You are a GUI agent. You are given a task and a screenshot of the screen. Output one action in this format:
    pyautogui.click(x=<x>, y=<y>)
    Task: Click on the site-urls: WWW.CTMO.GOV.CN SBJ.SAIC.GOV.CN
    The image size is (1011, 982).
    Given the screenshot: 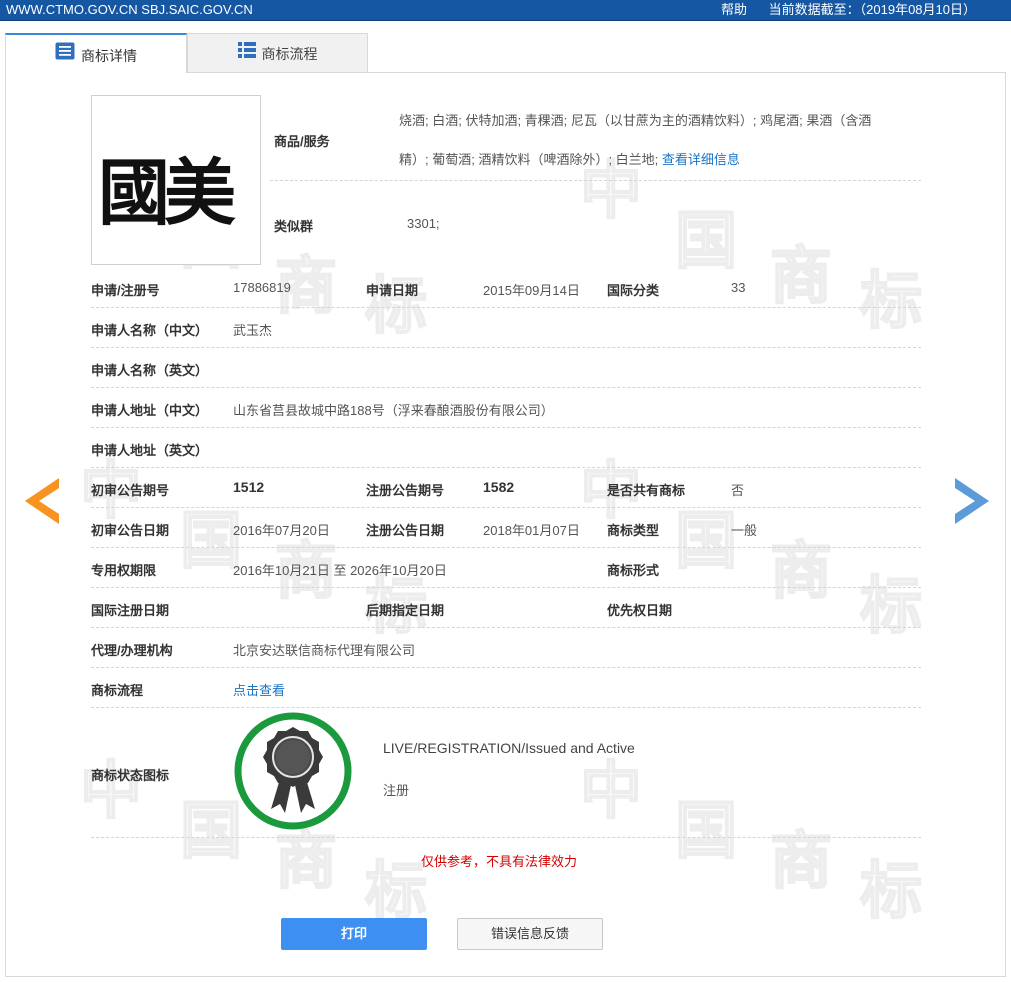 What is the action you would take?
    pyautogui.click(x=129, y=10)
    